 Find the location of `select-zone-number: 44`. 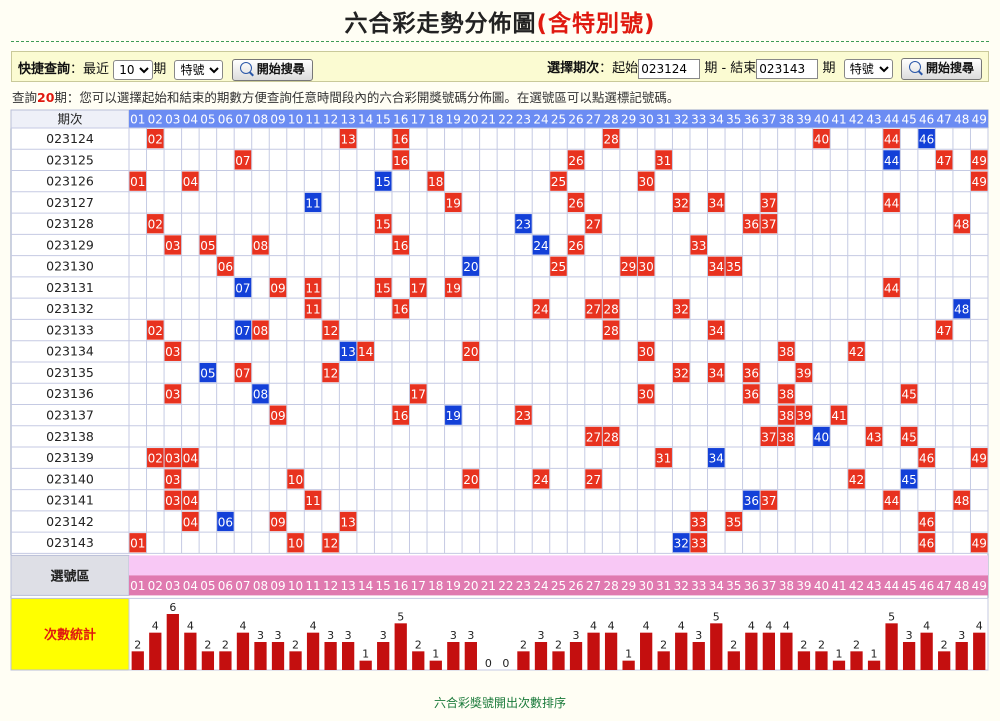

select-zone-number: 44 is located at coordinates (891, 586).